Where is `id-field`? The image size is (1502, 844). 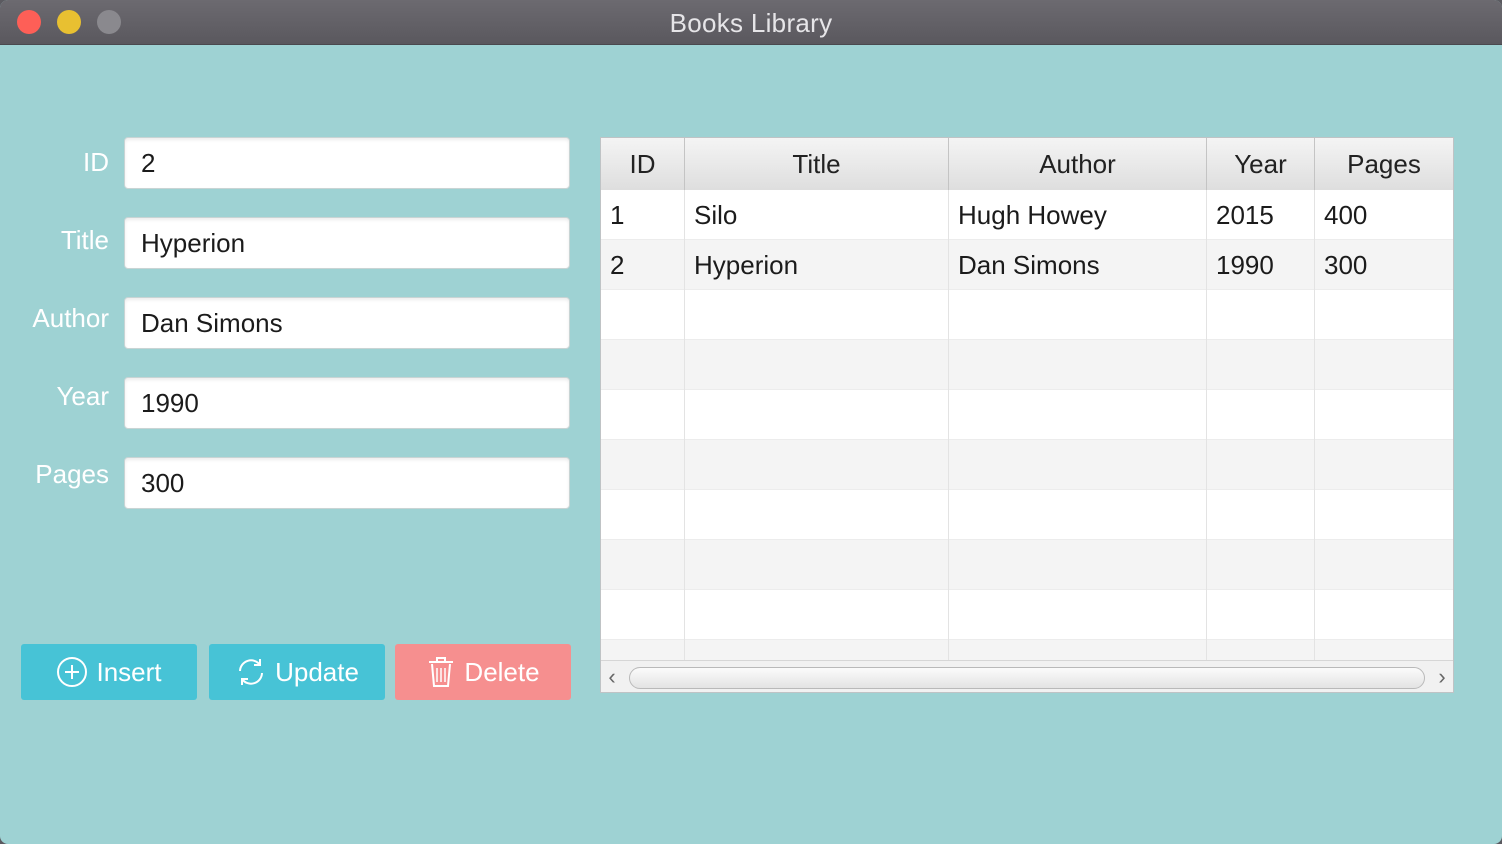
id-field is located at coordinates (347, 163).